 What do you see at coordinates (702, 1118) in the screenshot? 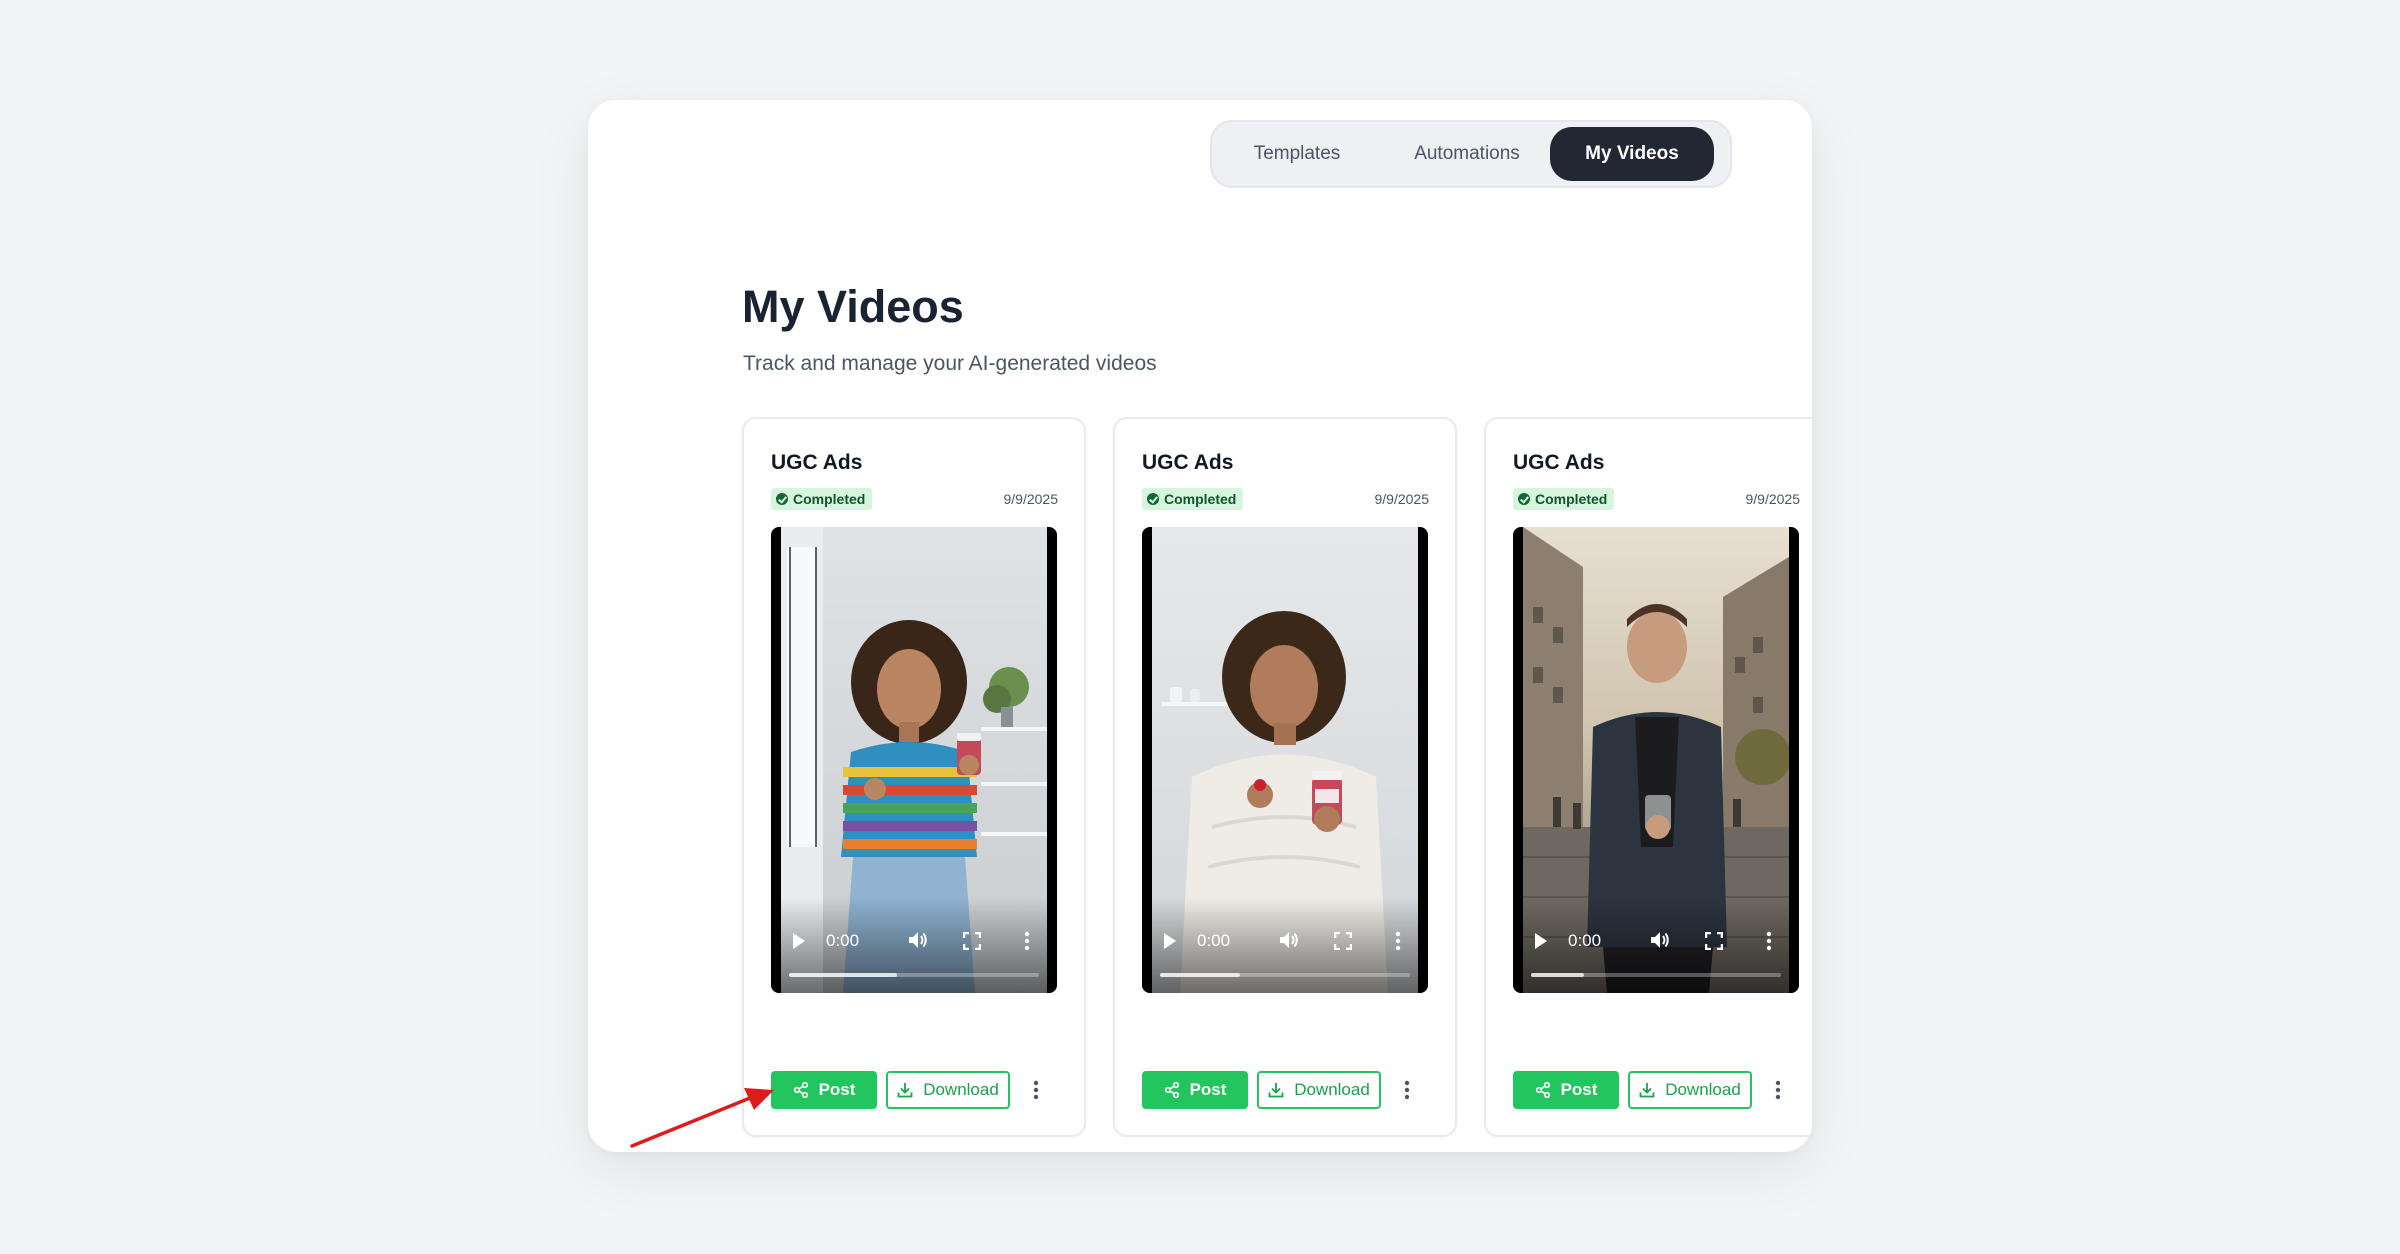
I see `annotation-arrow-icon` at bounding box center [702, 1118].